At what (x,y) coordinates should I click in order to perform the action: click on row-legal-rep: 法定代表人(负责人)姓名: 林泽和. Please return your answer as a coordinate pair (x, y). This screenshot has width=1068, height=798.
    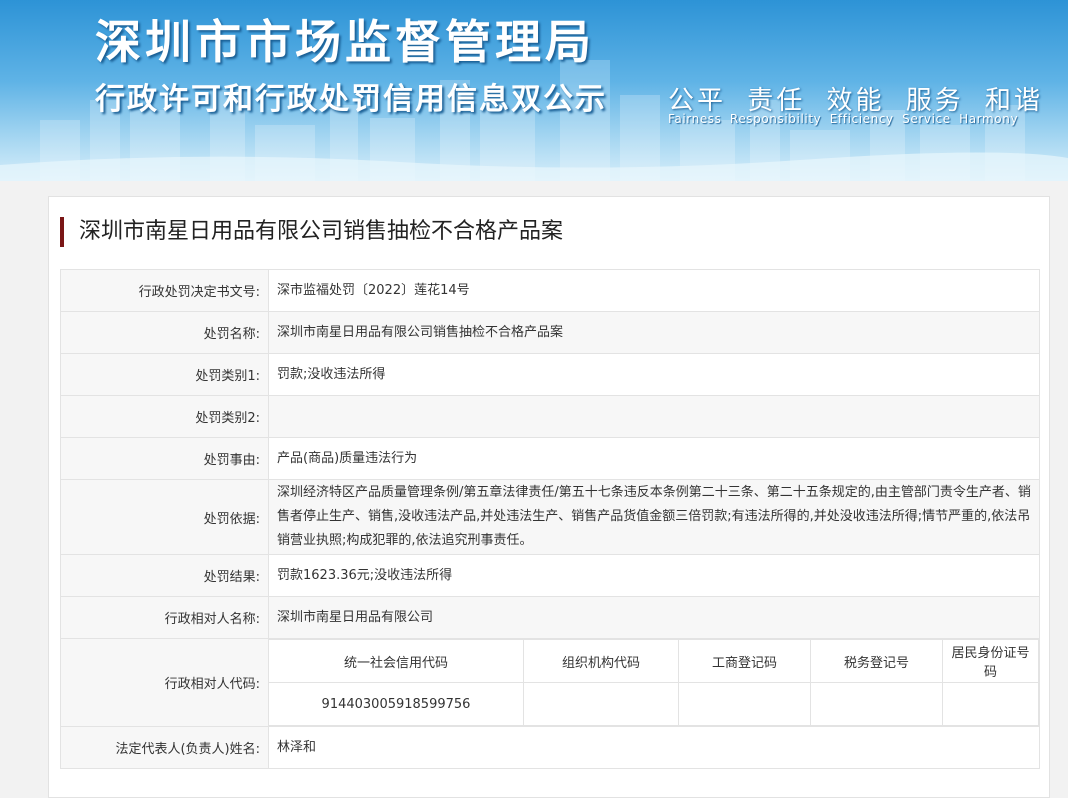
    Looking at the image, I should click on (550, 747).